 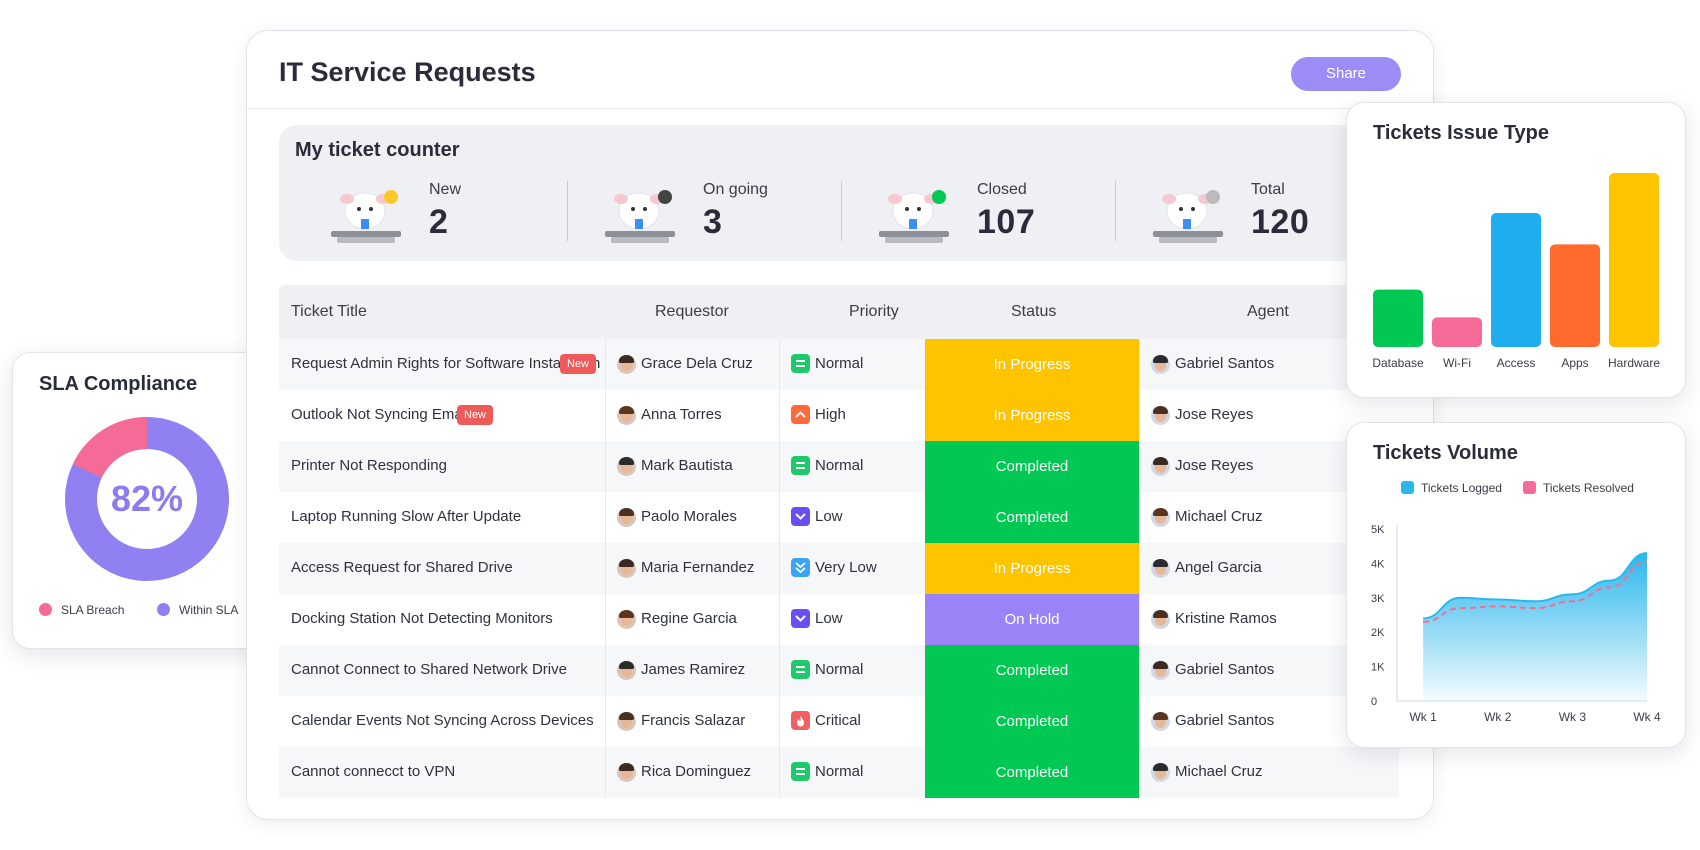 I want to click on bar-label: Wi-Fi, so click(x=1457, y=363).